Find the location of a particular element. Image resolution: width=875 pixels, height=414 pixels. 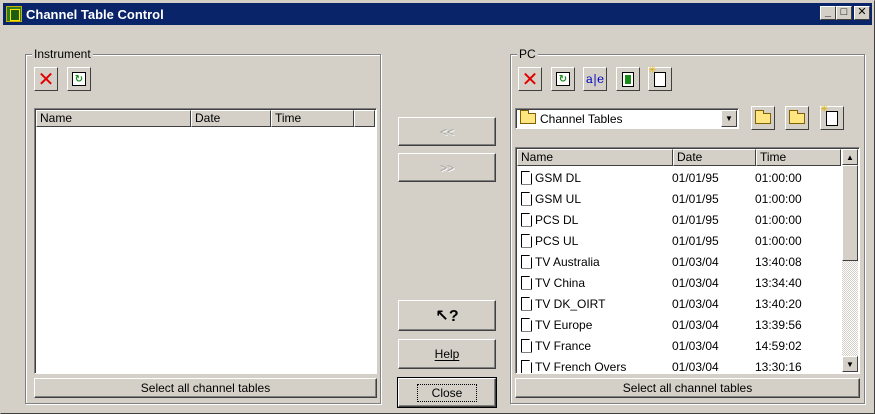

scroll-up-button: ▲ is located at coordinates (850, 157).